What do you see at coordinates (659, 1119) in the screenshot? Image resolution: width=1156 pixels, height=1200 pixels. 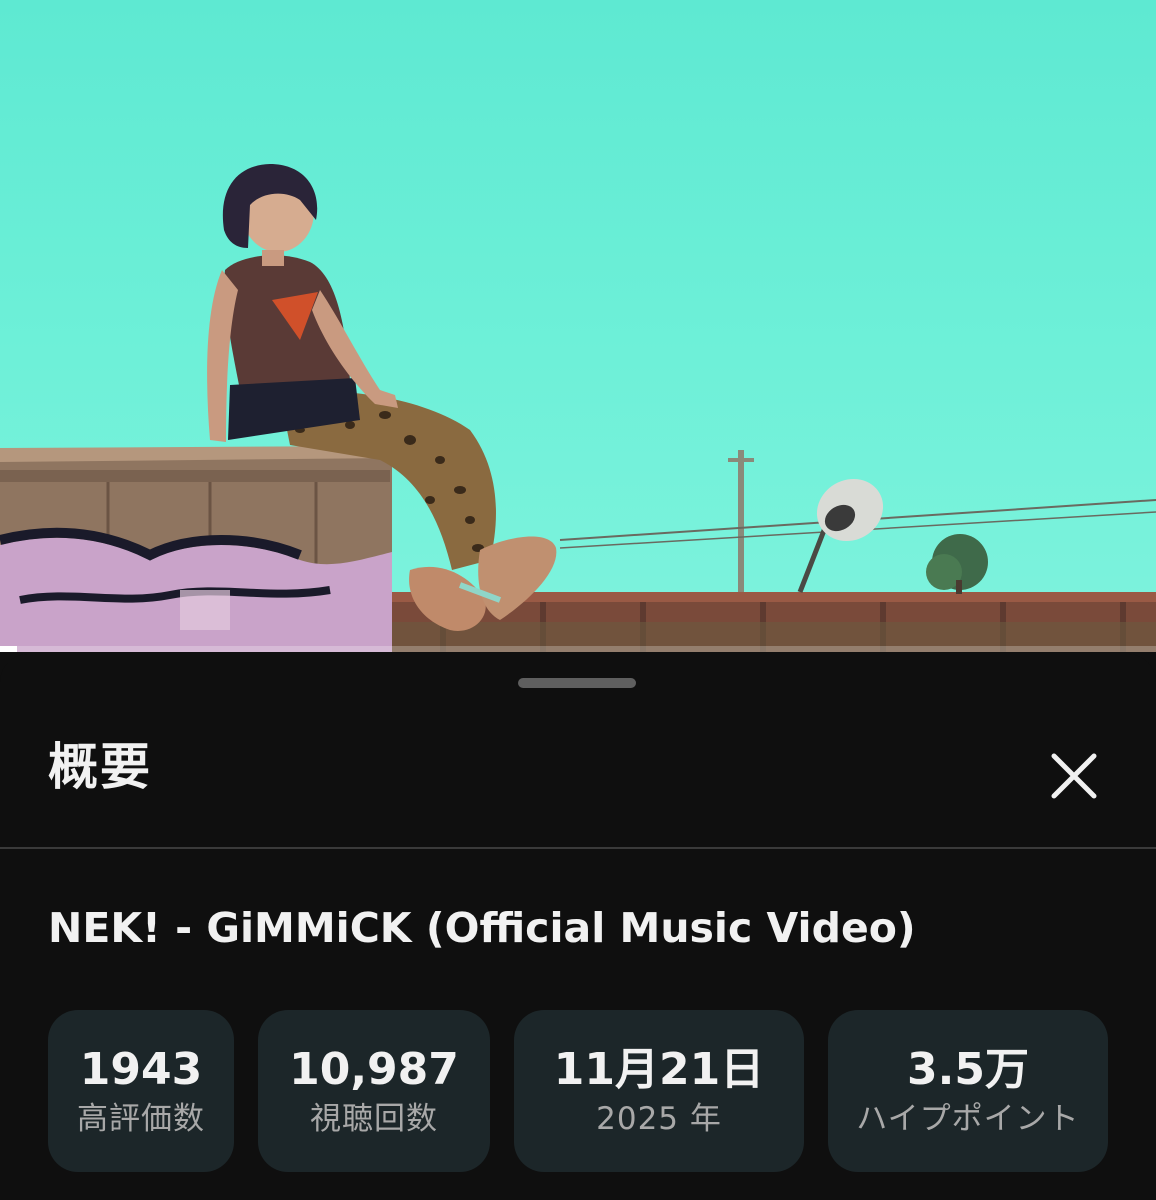 I see `stat-label-year: 2025 年` at bounding box center [659, 1119].